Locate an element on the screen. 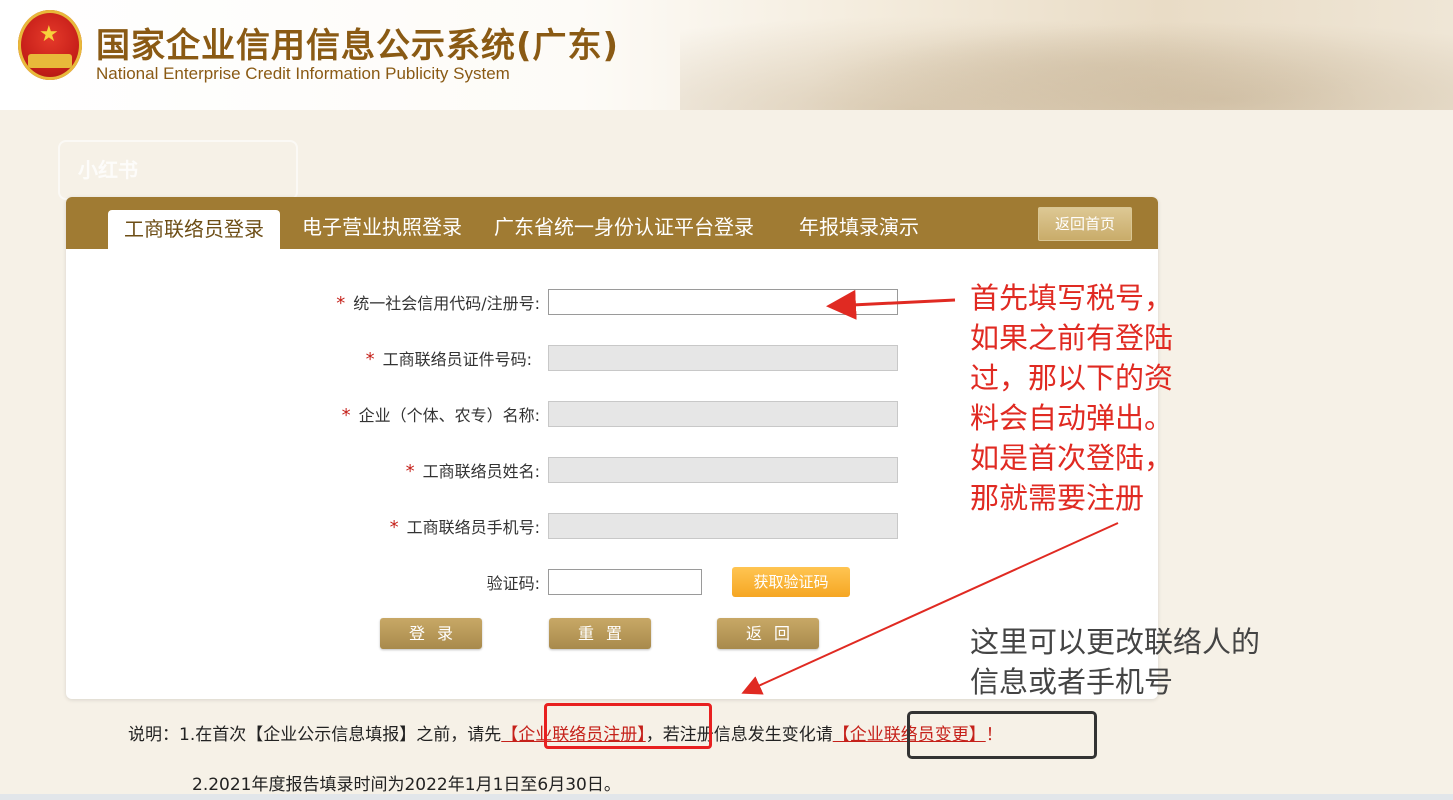 The width and height of the screenshot is (1453, 800). annotation-arrows is located at coordinates (930, 492).